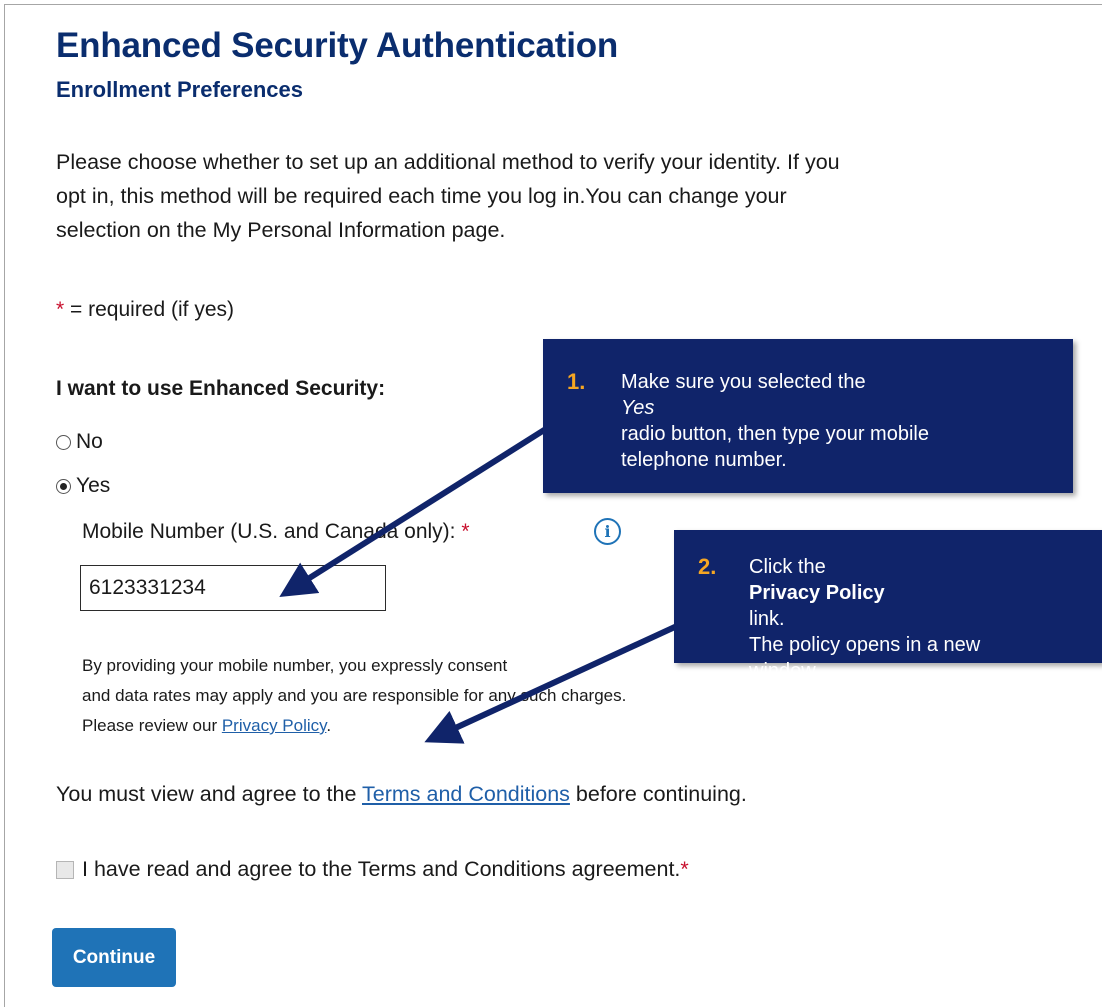 This screenshot has width=1102, height=1007. I want to click on radio-option-no: No, so click(79, 442).